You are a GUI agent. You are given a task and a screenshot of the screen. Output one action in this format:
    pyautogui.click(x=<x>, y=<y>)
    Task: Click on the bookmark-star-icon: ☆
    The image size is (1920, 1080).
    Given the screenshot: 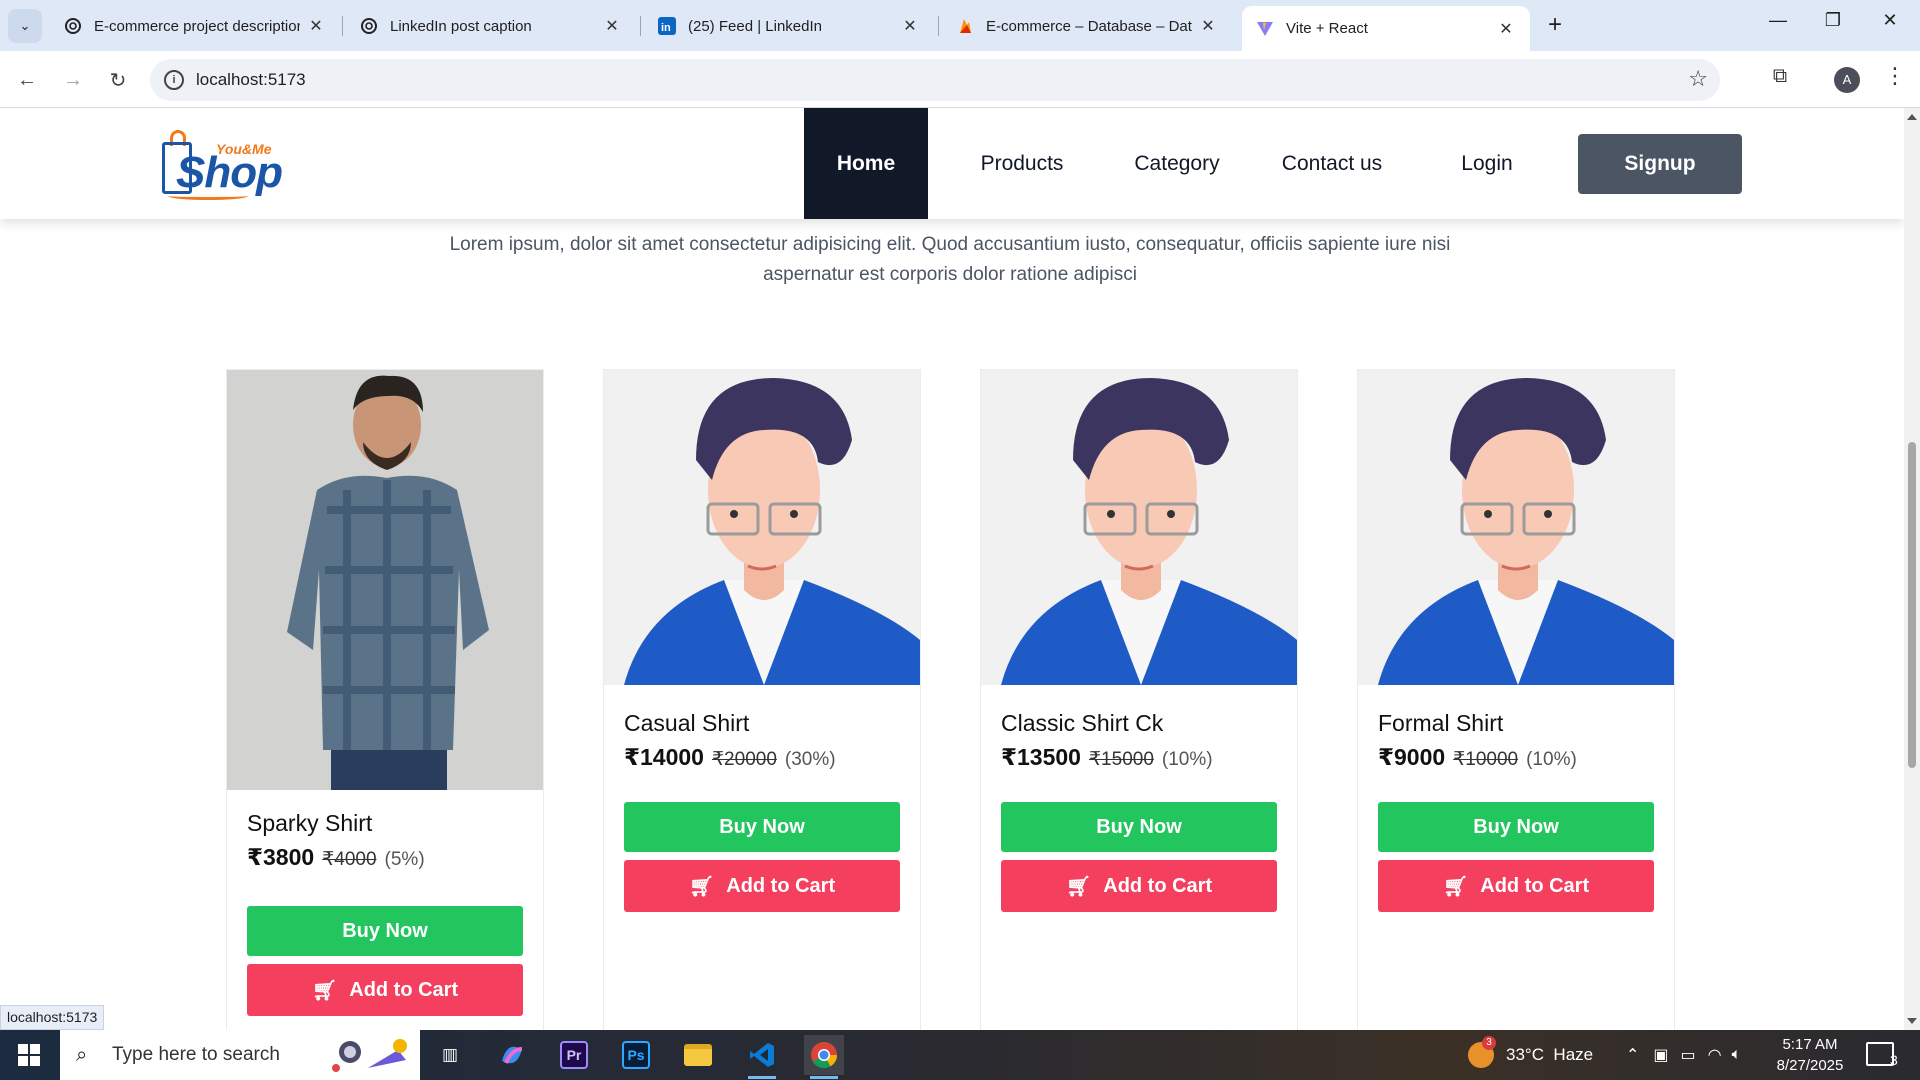 What is the action you would take?
    pyautogui.click(x=1698, y=79)
    